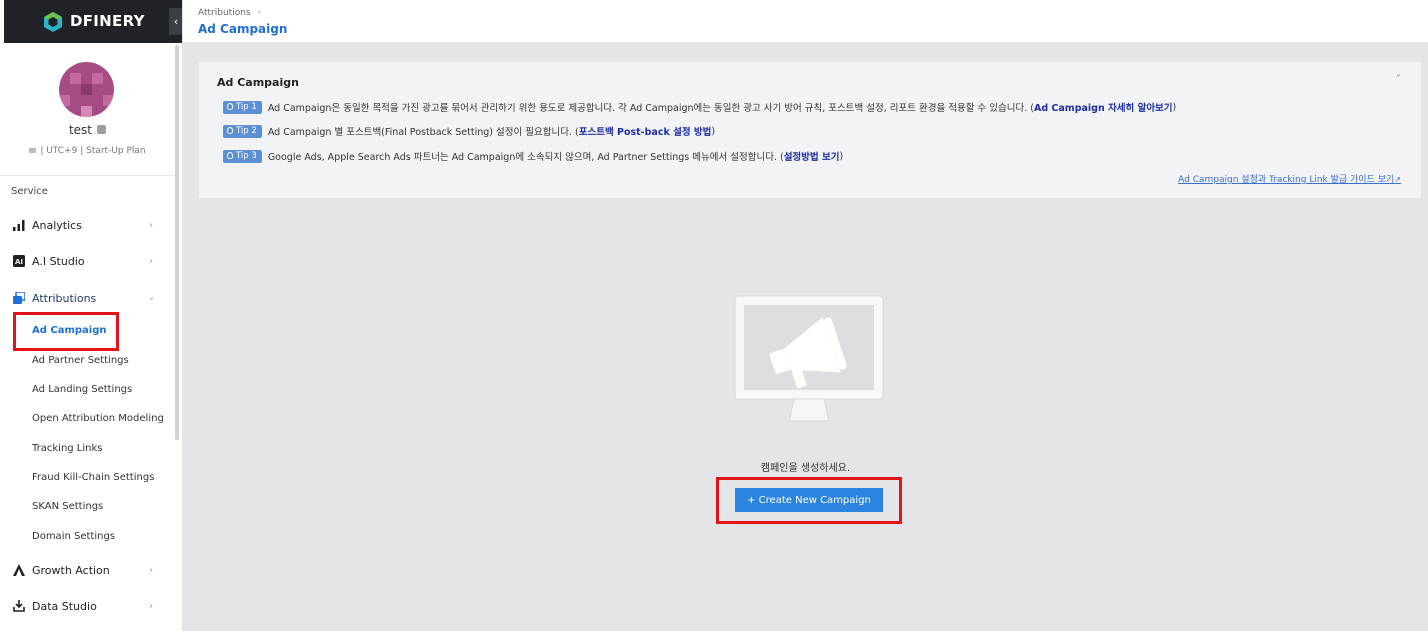 This screenshot has height=631, width=1428. I want to click on sidebar-item-label: Growth Action, so click(71, 570).